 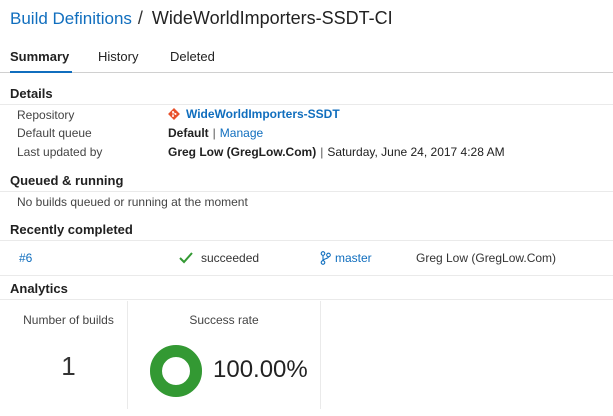 What do you see at coordinates (241, 133) in the screenshot?
I see `manage-queue-link: Manage` at bounding box center [241, 133].